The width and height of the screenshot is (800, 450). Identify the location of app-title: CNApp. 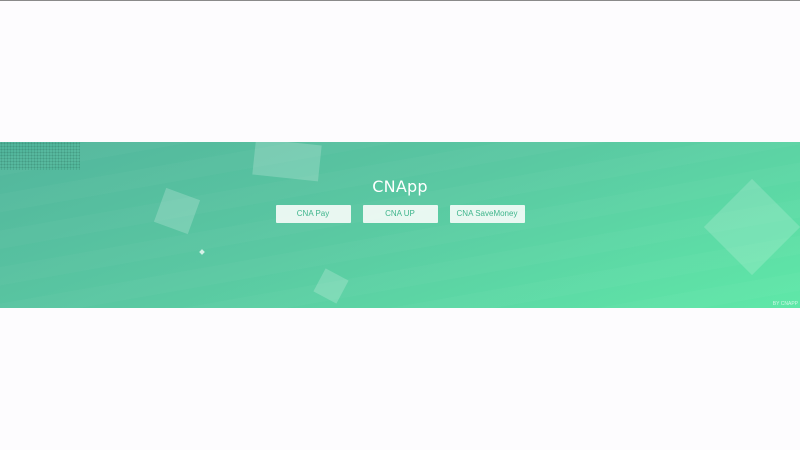
(400, 186).